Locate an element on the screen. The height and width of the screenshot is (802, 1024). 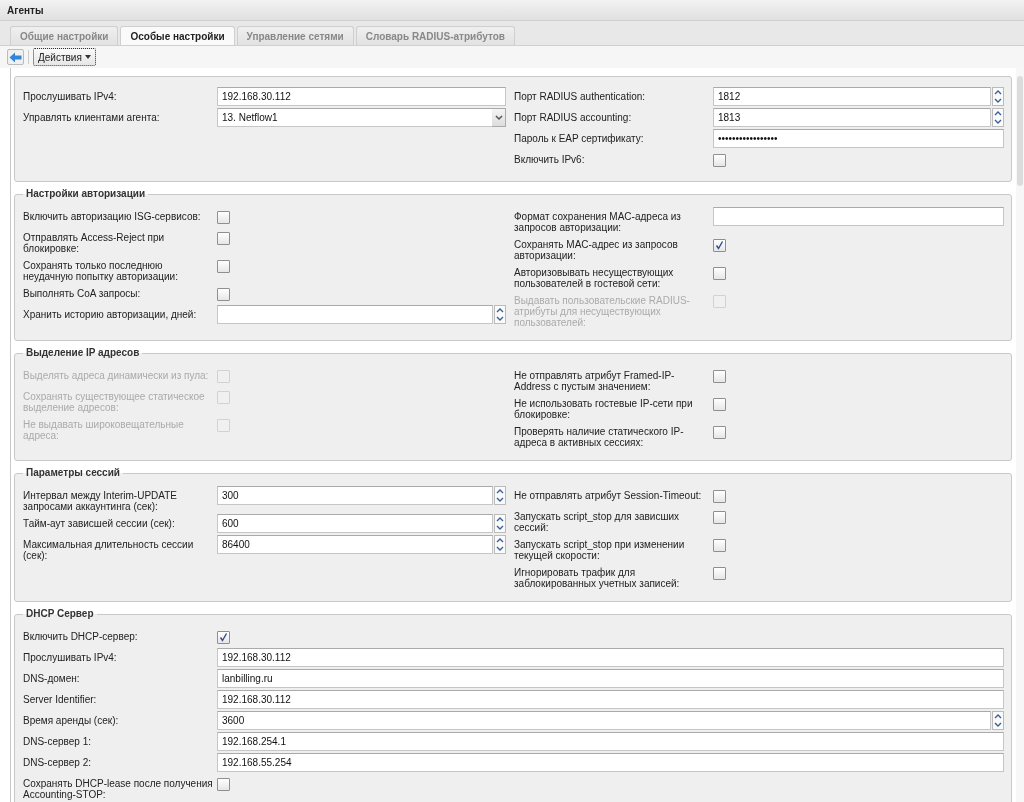
window-title: Агенты is located at coordinates (25, 10).